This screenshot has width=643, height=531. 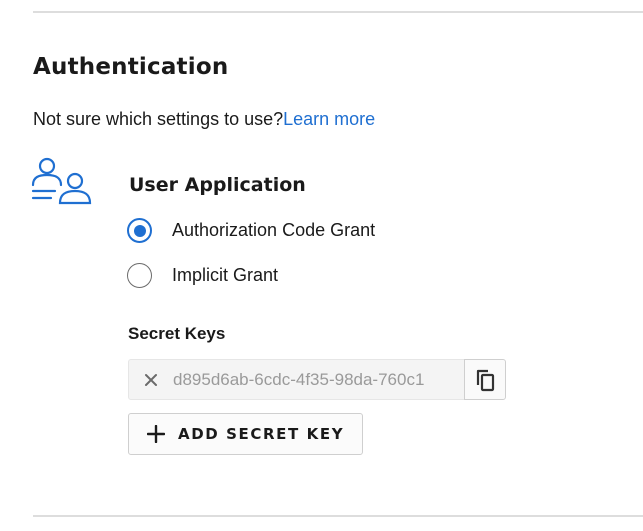 I want to click on learn-more-link: Learn more, so click(x=329, y=119).